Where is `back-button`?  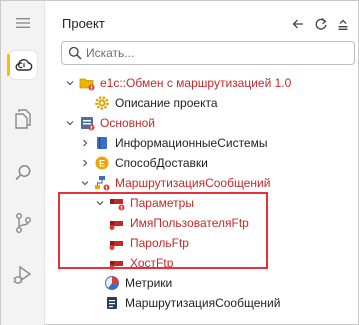 back-button is located at coordinates (298, 24).